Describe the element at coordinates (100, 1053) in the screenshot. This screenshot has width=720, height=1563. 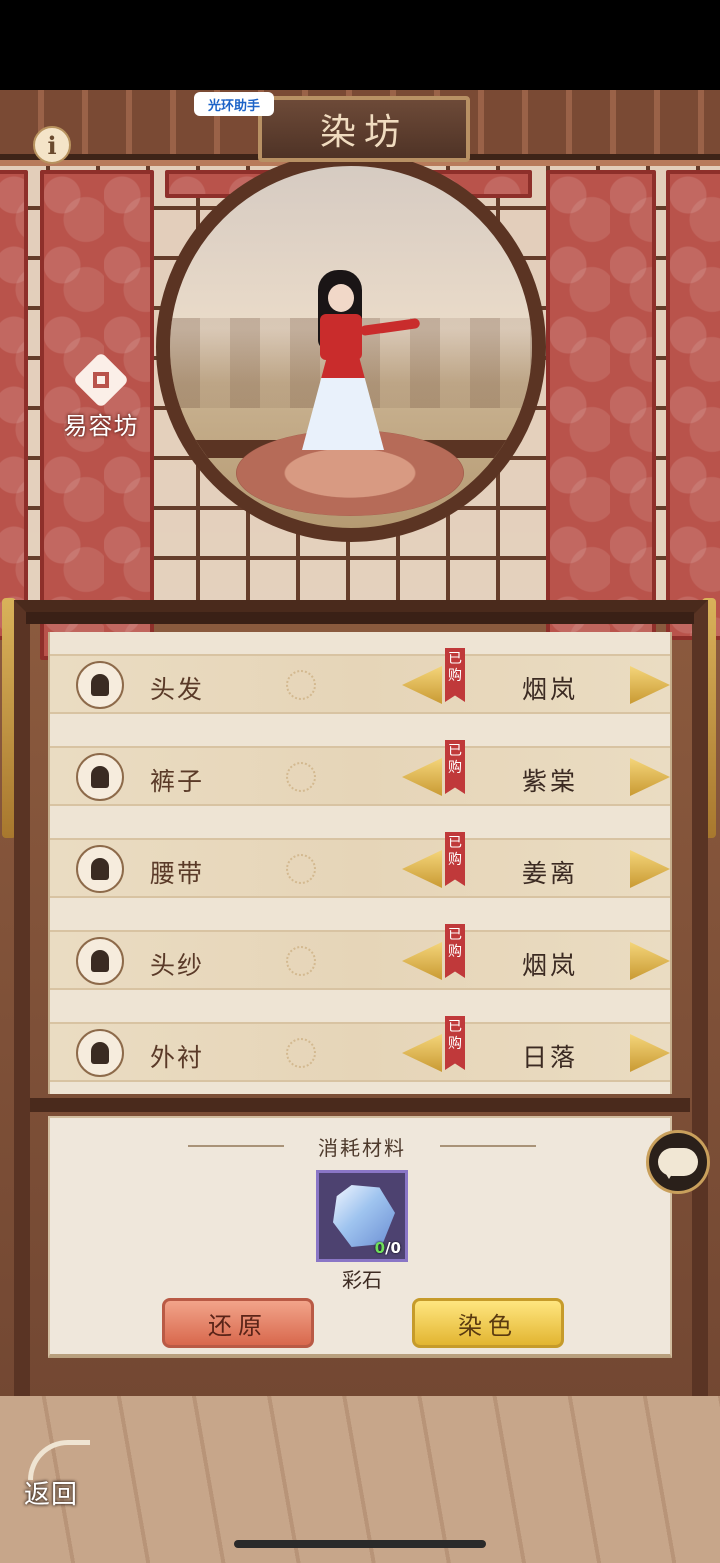
I see `lining-icon` at that location.